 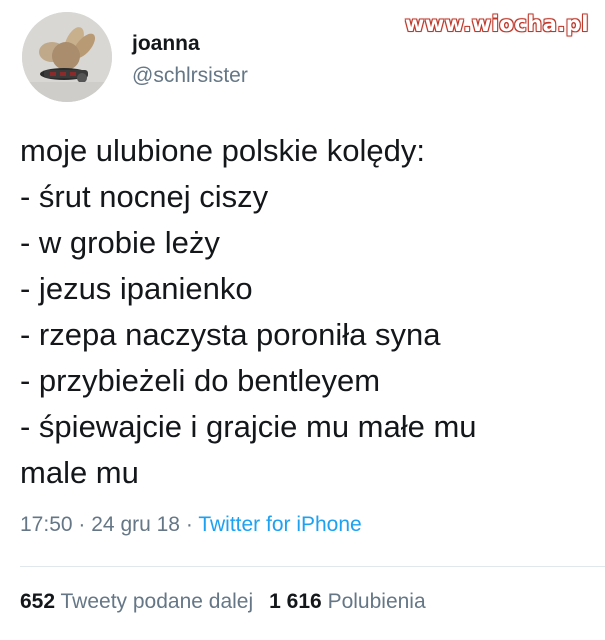 I want to click on tweet-line: - rzepa naczysta poroniła syna, so click(x=230, y=334).